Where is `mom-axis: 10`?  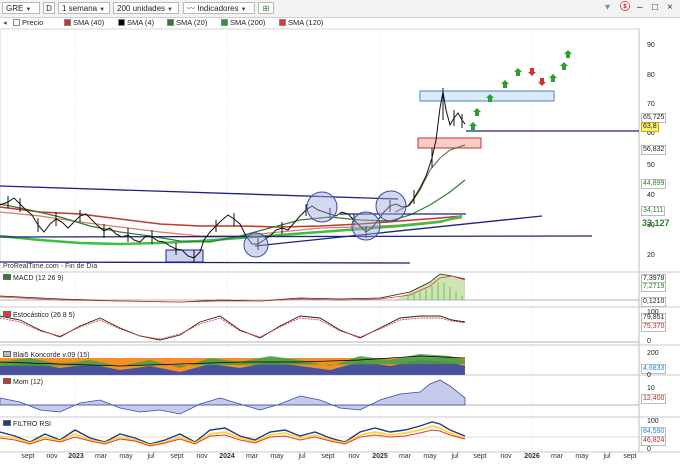 mom-axis: 10 is located at coordinates (651, 388).